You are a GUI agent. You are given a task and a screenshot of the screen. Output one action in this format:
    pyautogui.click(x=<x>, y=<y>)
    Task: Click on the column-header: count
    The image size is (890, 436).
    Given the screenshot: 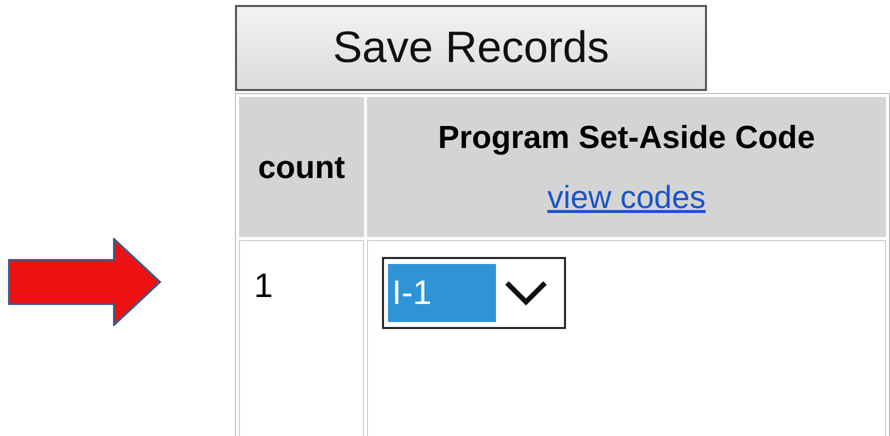 What is the action you would take?
    pyautogui.click(x=301, y=167)
    